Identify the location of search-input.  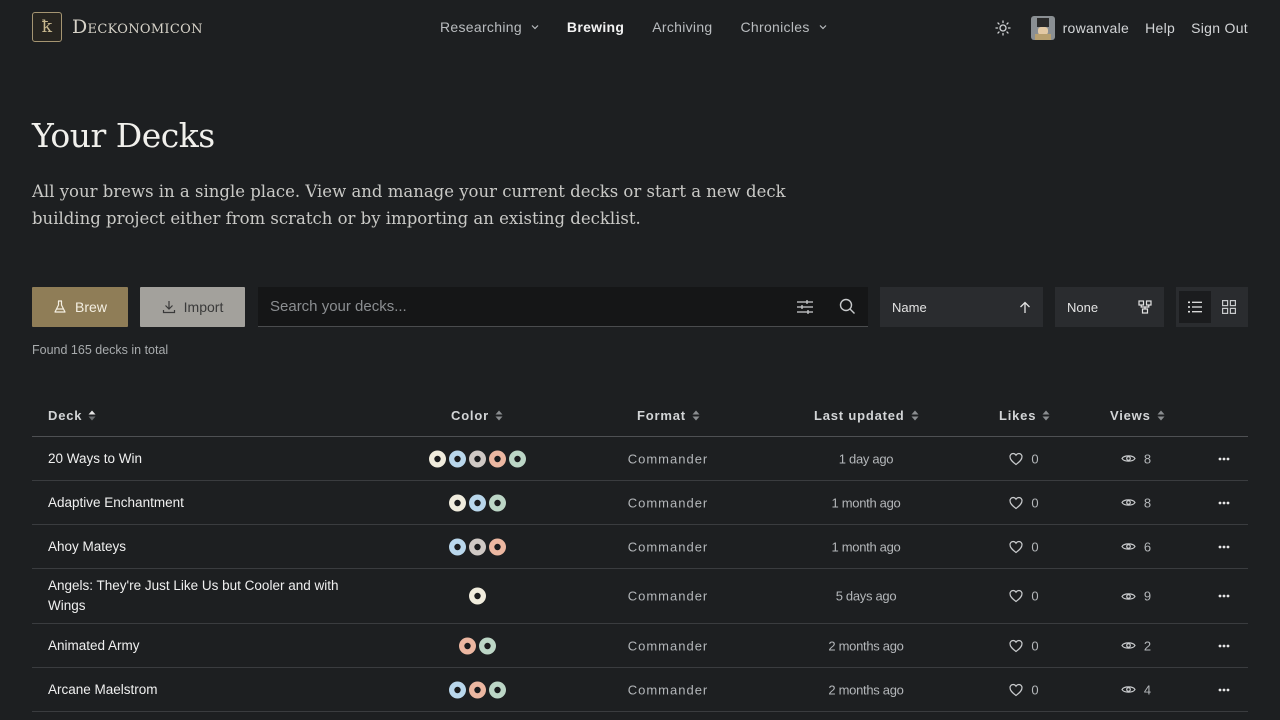
(521, 306).